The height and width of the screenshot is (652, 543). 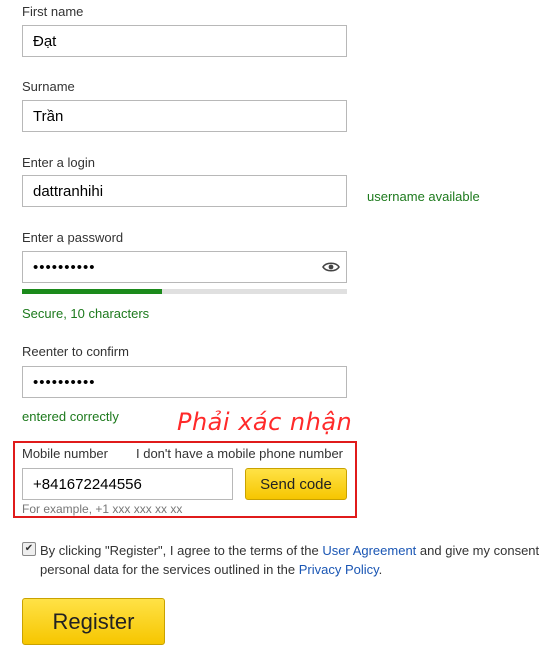 What do you see at coordinates (184, 191) in the screenshot?
I see `login-input` at bounding box center [184, 191].